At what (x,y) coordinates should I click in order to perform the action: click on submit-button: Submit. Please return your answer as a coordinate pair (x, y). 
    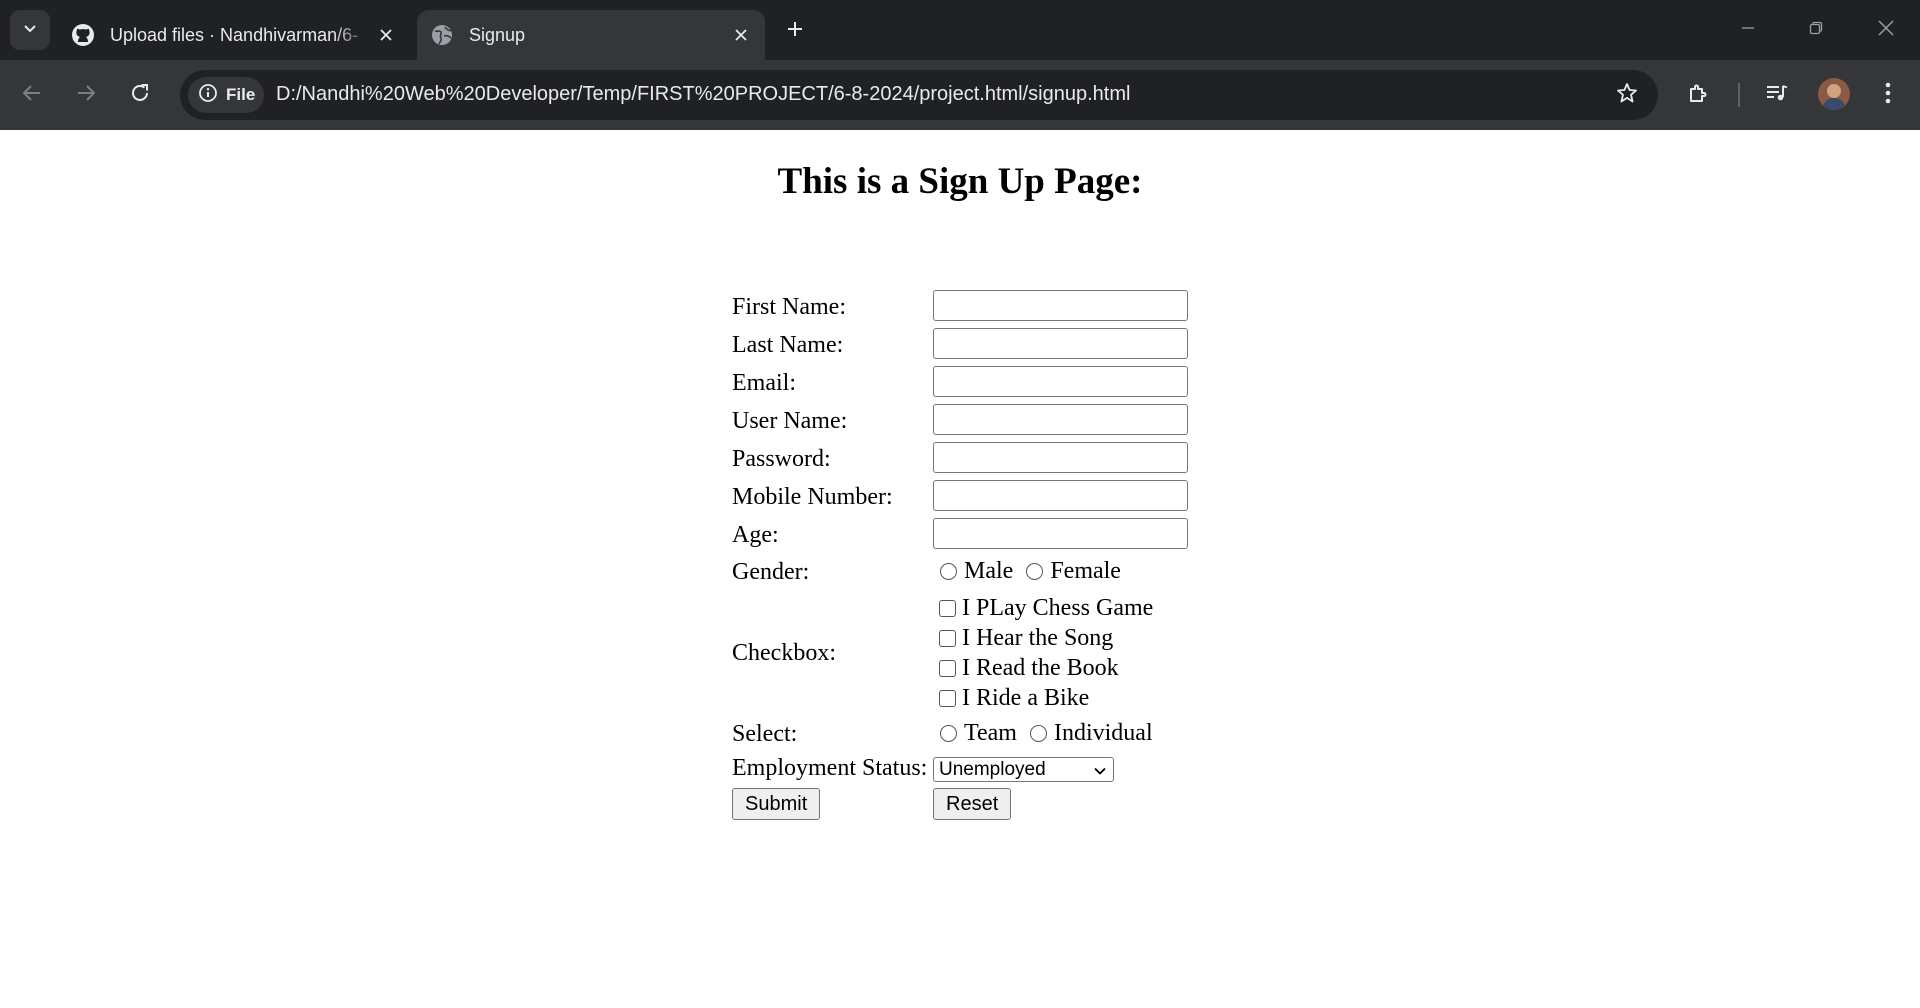
    Looking at the image, I should click on (776, 804).